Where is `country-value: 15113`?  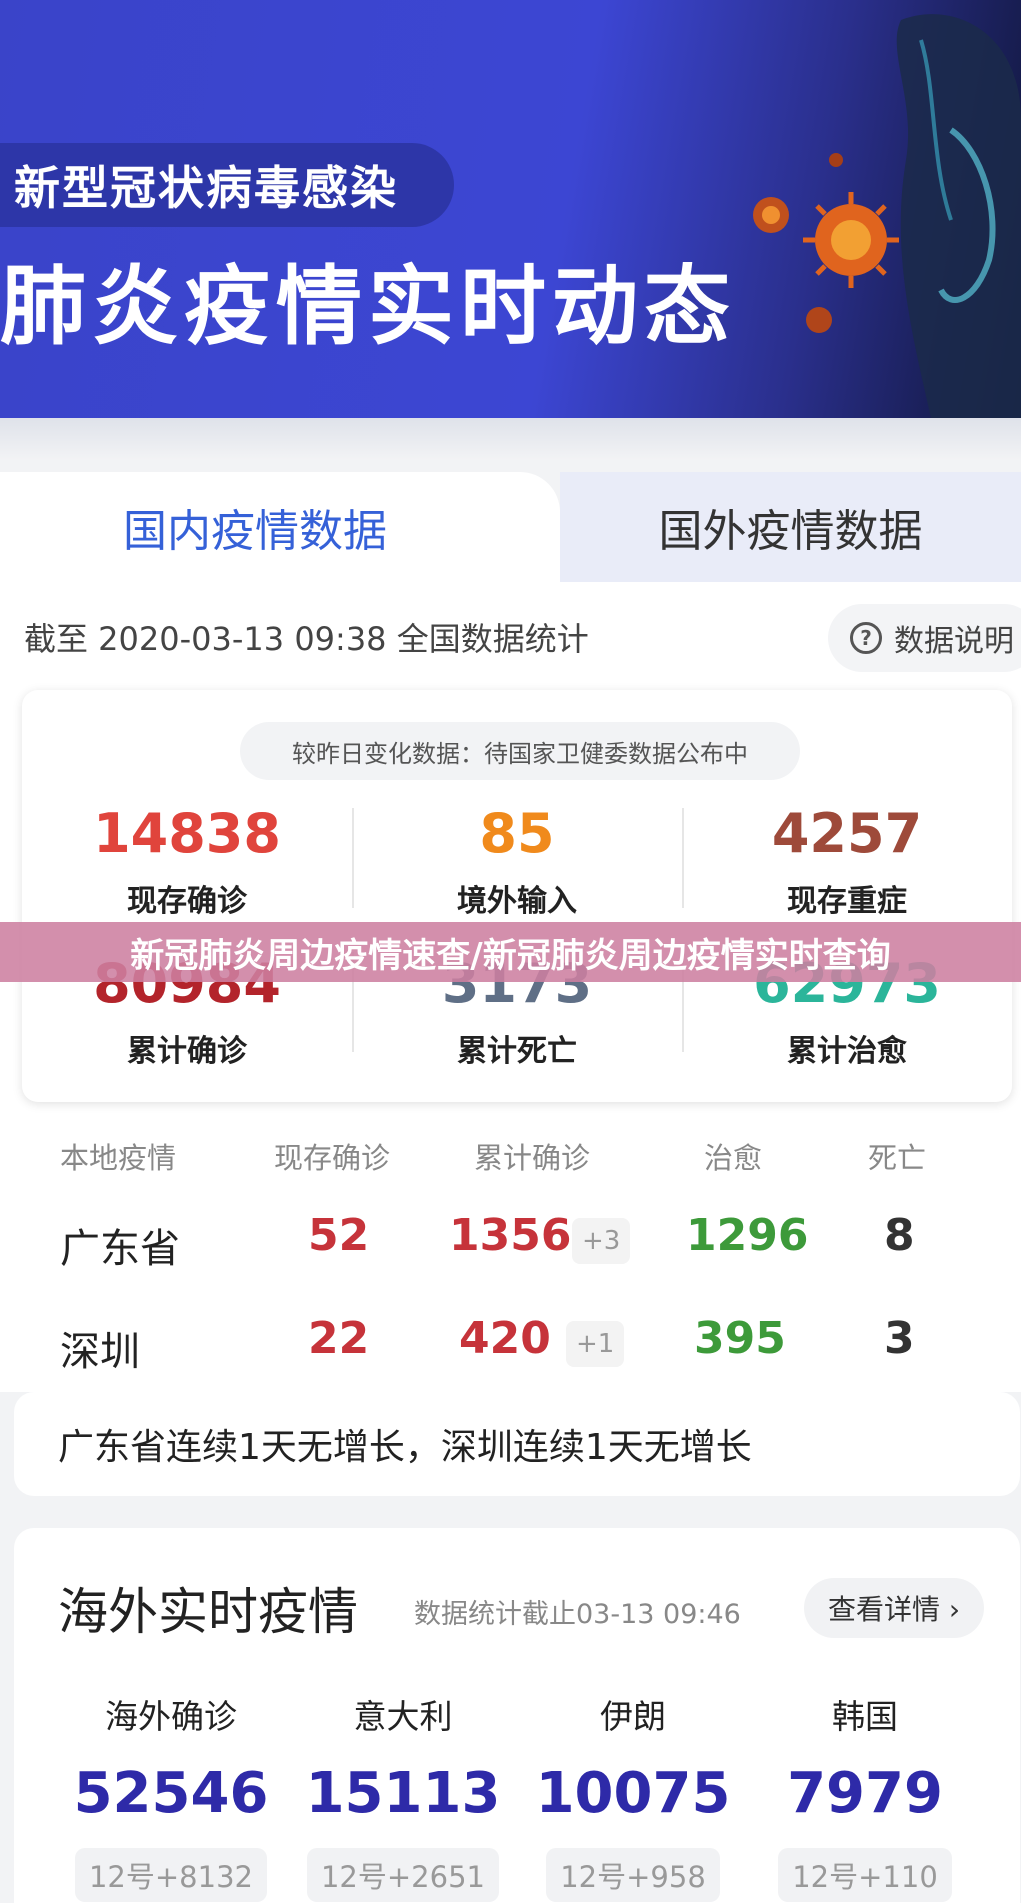
country-value: 15113 is located at coordinates (403, 1793).